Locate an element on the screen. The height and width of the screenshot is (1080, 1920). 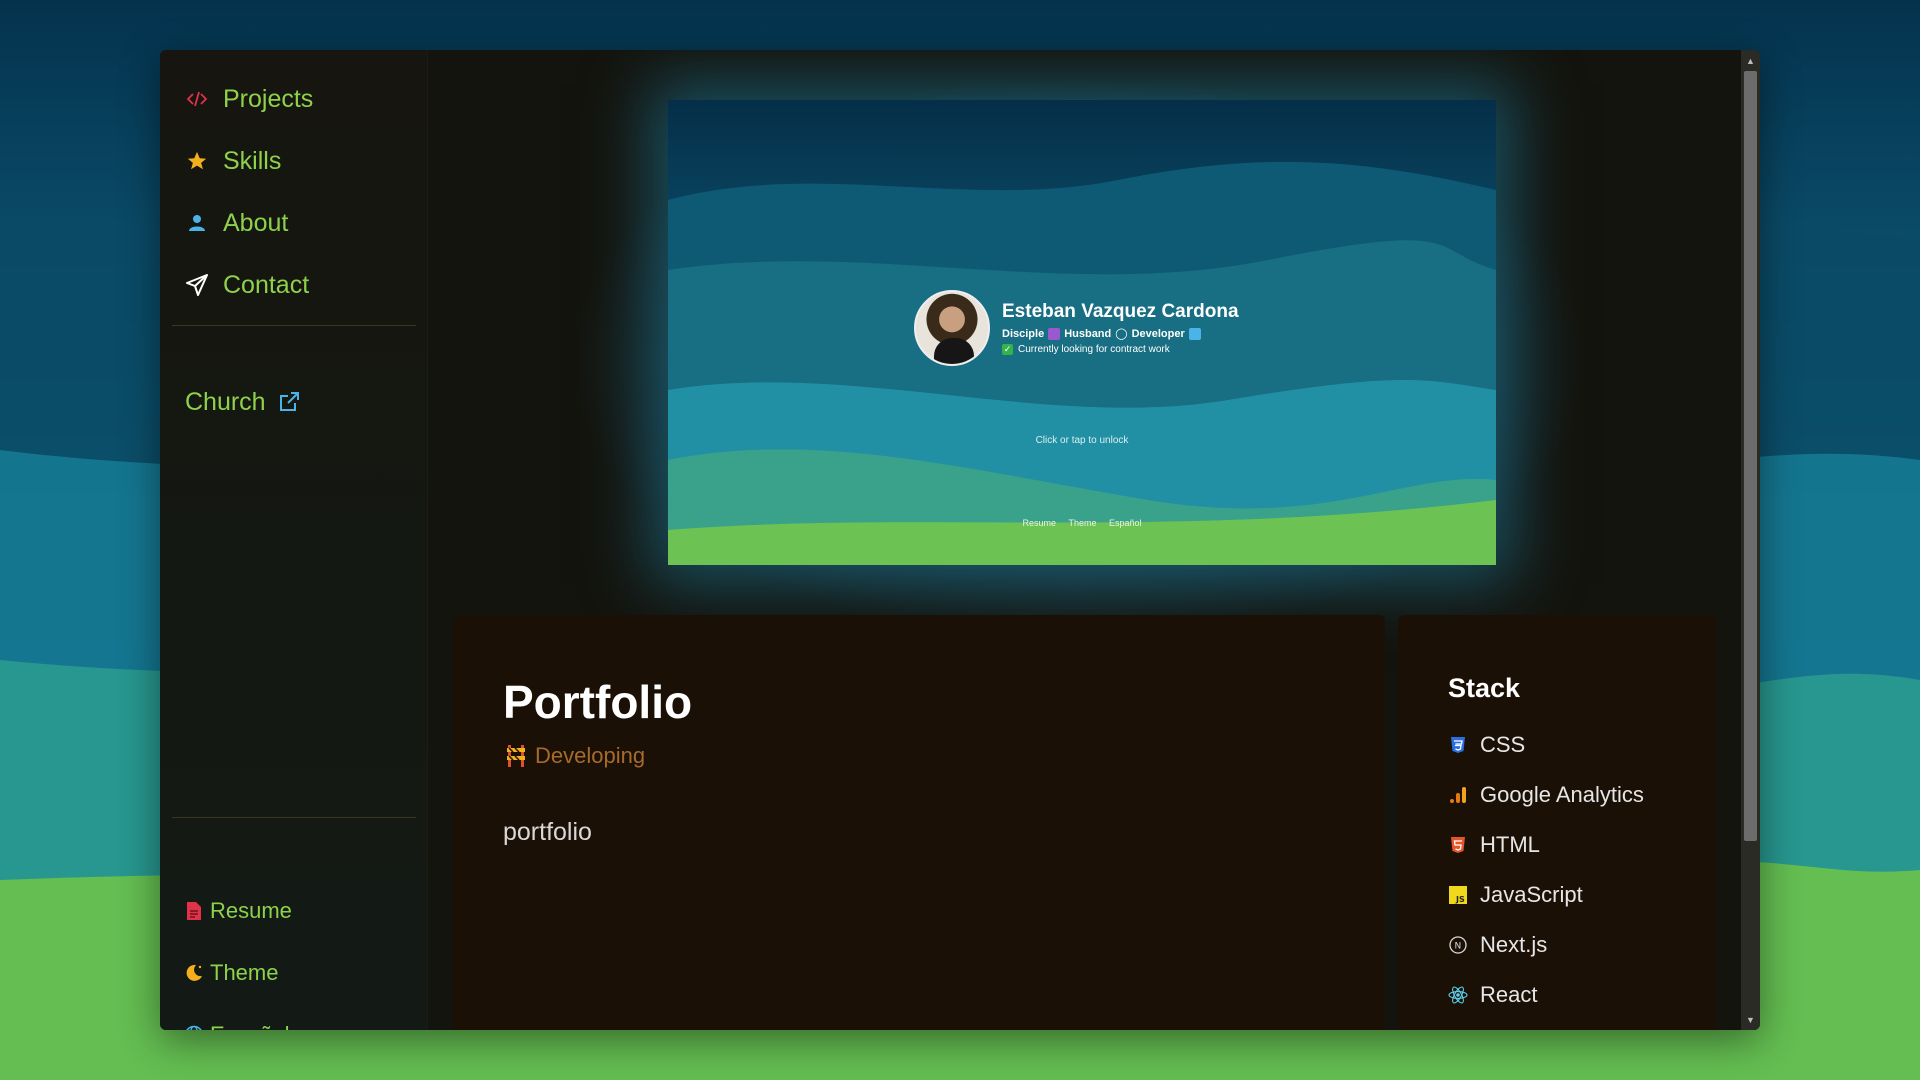
svg-text: N is located at coordinates (1458, 947).